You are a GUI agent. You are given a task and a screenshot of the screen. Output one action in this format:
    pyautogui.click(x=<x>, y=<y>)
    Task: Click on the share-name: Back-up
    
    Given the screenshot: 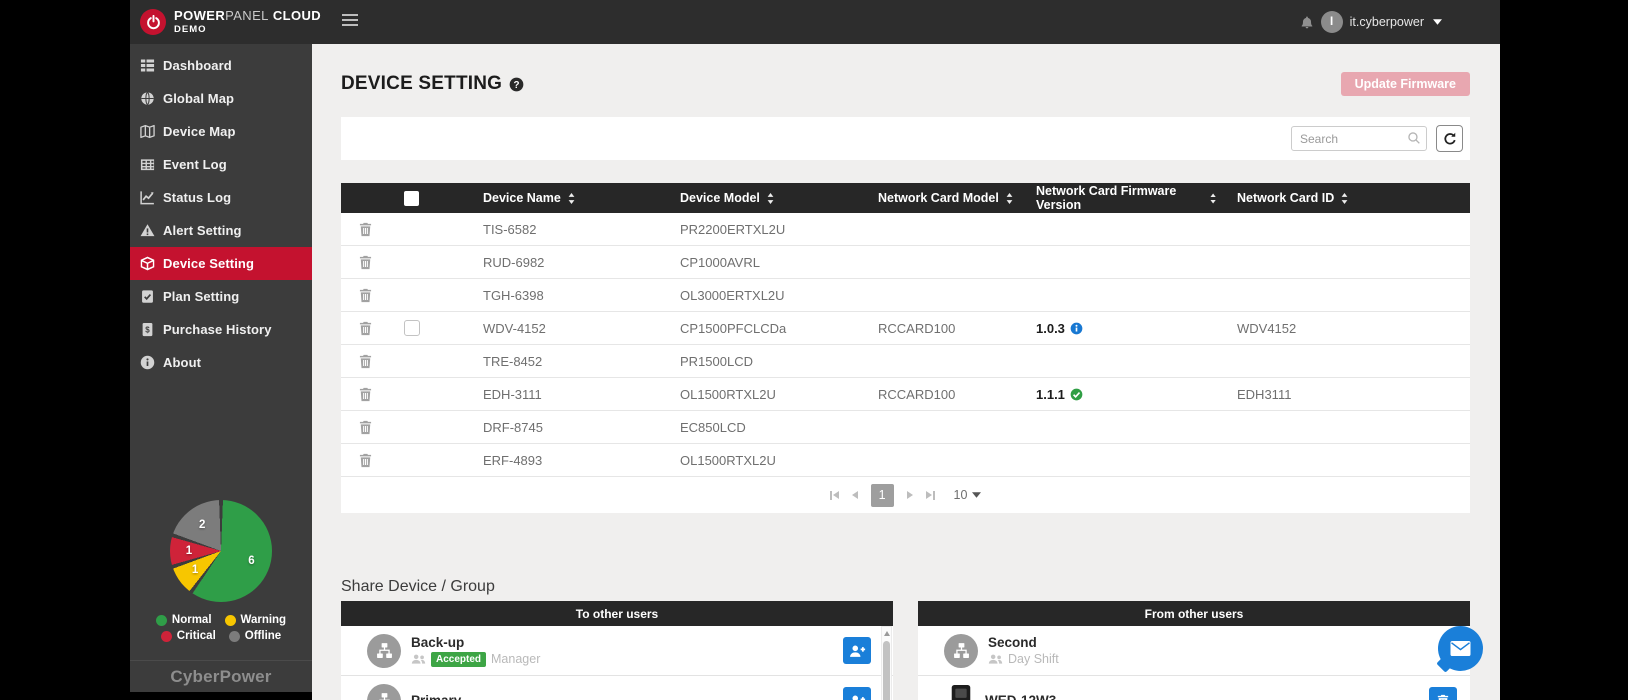 What is the action you would take?
    pyautogui.click(x=438, y=642)
    